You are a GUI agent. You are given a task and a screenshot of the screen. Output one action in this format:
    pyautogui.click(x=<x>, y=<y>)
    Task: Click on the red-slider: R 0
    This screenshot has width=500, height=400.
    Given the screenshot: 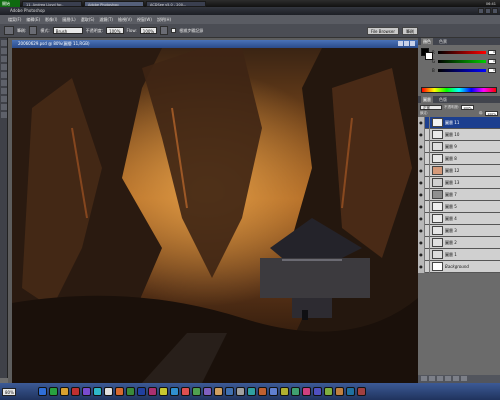 What is the action you would take?
    pyautogui.click(x=464, y=52)
    